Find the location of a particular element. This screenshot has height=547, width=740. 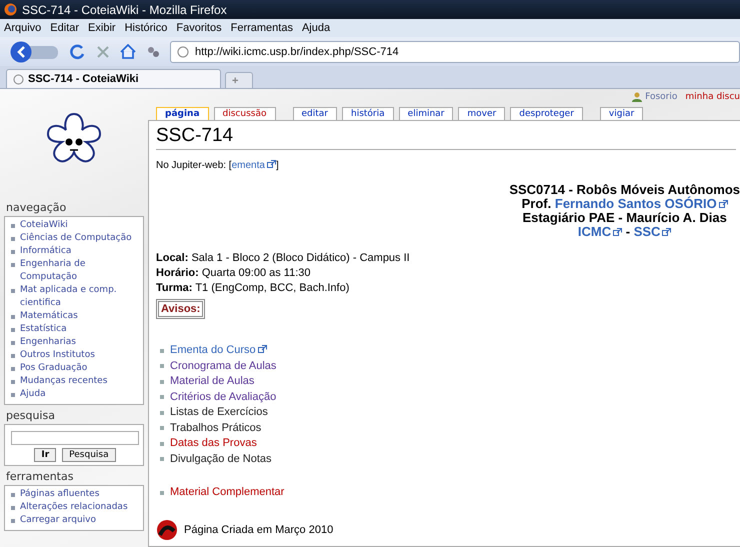

info-line: Local: Sala 1 - Bloco 2 (Bloco Didático) - Campus II is located at coordinates (283, 258).